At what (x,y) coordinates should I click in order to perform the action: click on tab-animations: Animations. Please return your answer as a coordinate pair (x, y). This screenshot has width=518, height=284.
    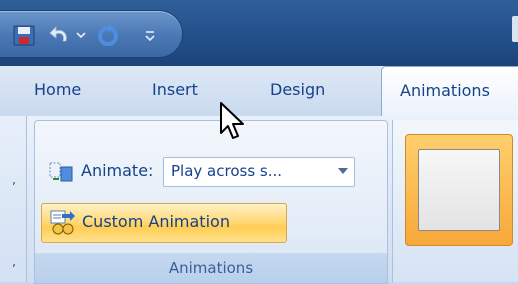
    Looking at the image, I should click on (449, 92).